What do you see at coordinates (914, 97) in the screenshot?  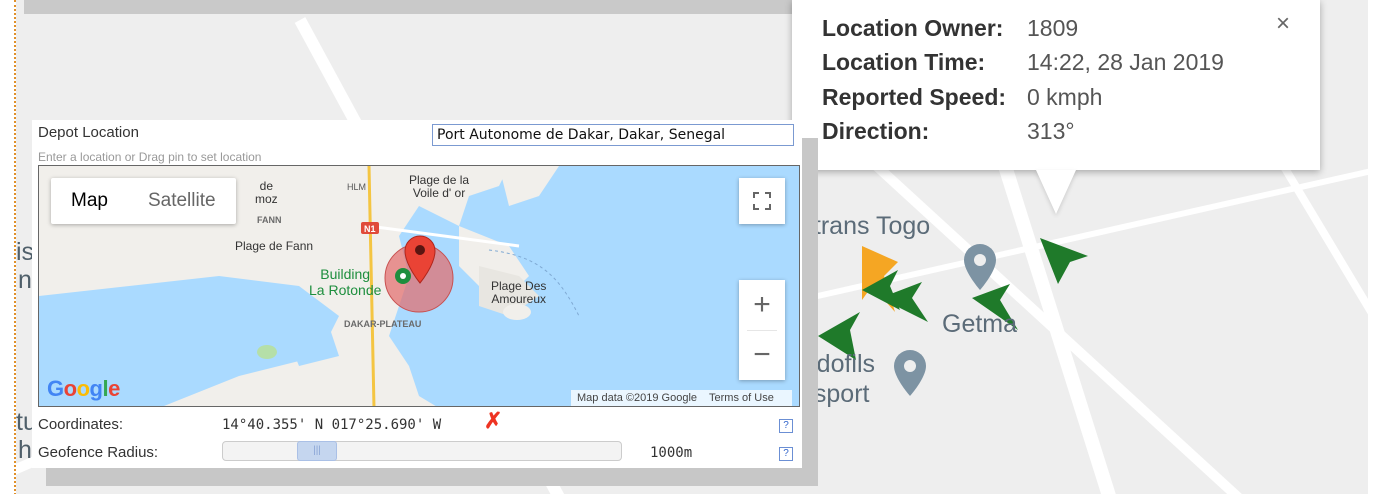 I see `info-key: Reported Speed:` at bounding box center [914, 97].